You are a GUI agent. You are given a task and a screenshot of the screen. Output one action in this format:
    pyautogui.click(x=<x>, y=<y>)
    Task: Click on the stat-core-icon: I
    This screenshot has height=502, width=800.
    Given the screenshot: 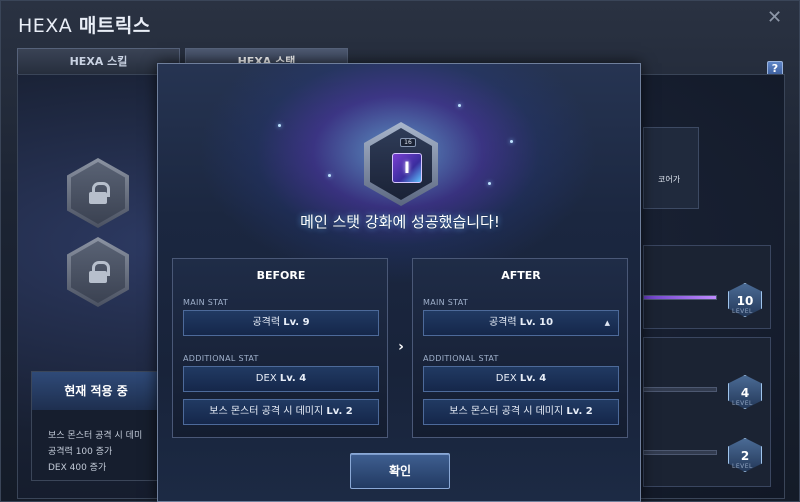 What is the action you would take?
    pyautogui.click(x=407, y=168)
    